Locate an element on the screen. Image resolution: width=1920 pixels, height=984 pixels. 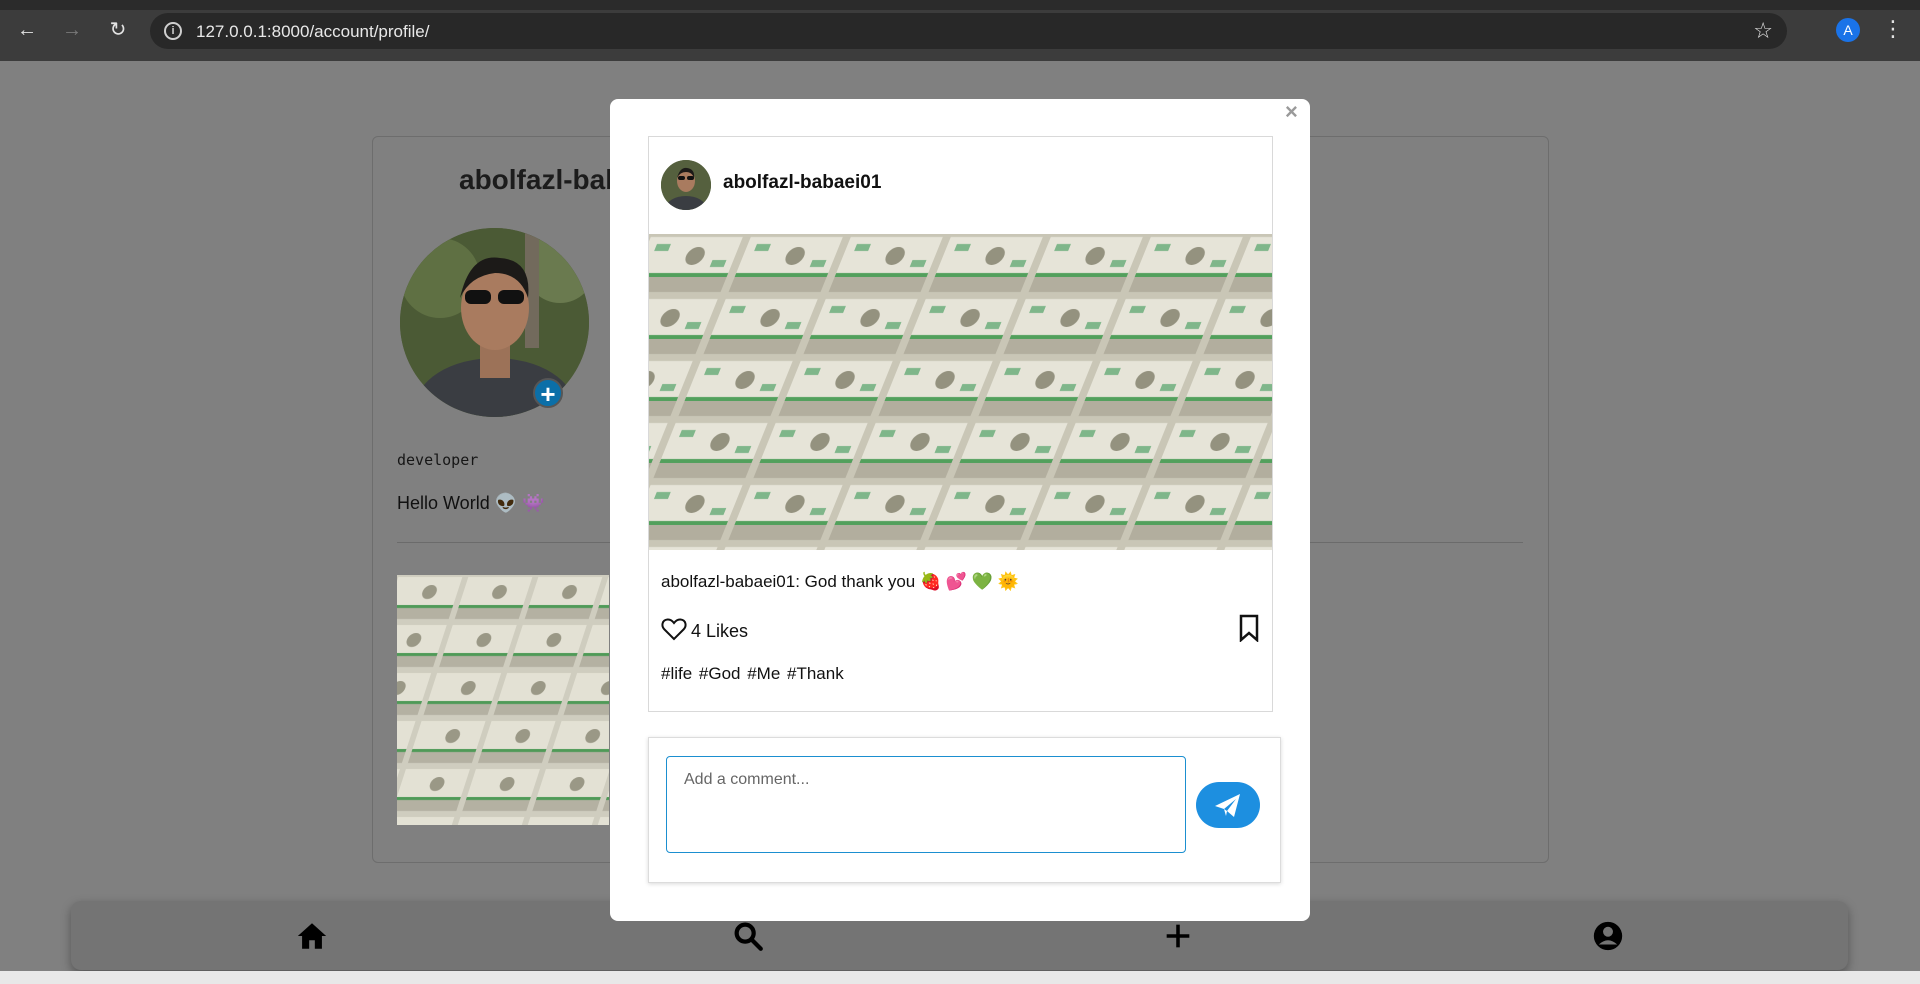
comment-input is located at coordinates (926, 804).